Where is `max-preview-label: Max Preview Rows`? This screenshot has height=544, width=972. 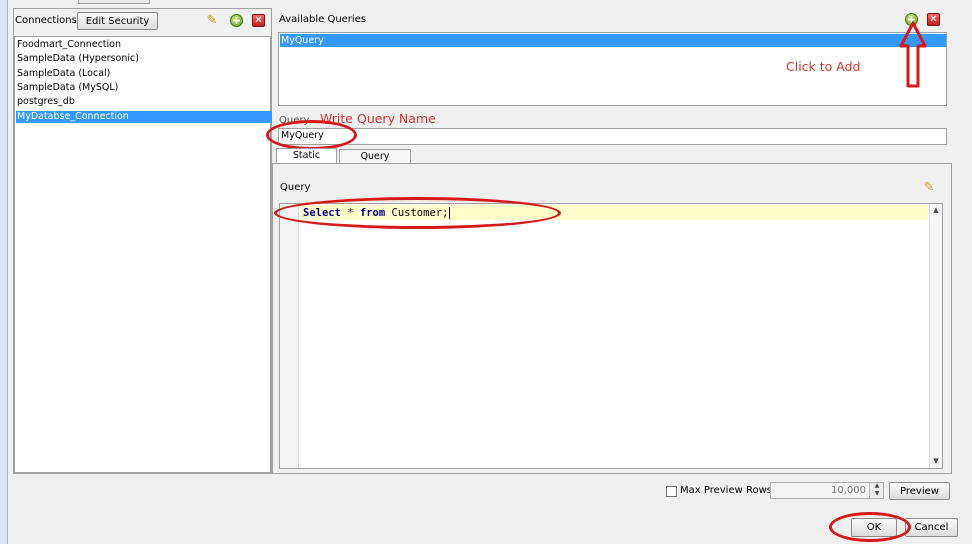 max-preview-label: Max Preview Rows is located at coordinates (726, 490).